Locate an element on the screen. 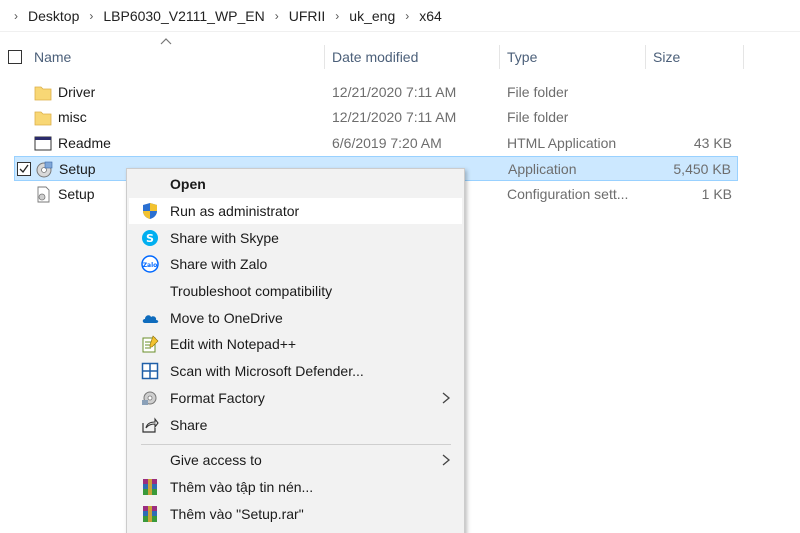 This screenshot has width=800, height=533. file-type: HTML Application is located at coordinates (562, 143).